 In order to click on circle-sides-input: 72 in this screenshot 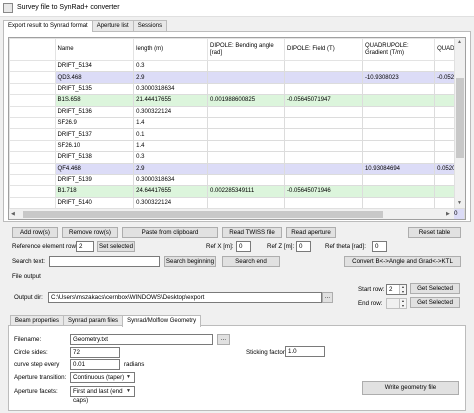, I will do `click(95, 352)`.